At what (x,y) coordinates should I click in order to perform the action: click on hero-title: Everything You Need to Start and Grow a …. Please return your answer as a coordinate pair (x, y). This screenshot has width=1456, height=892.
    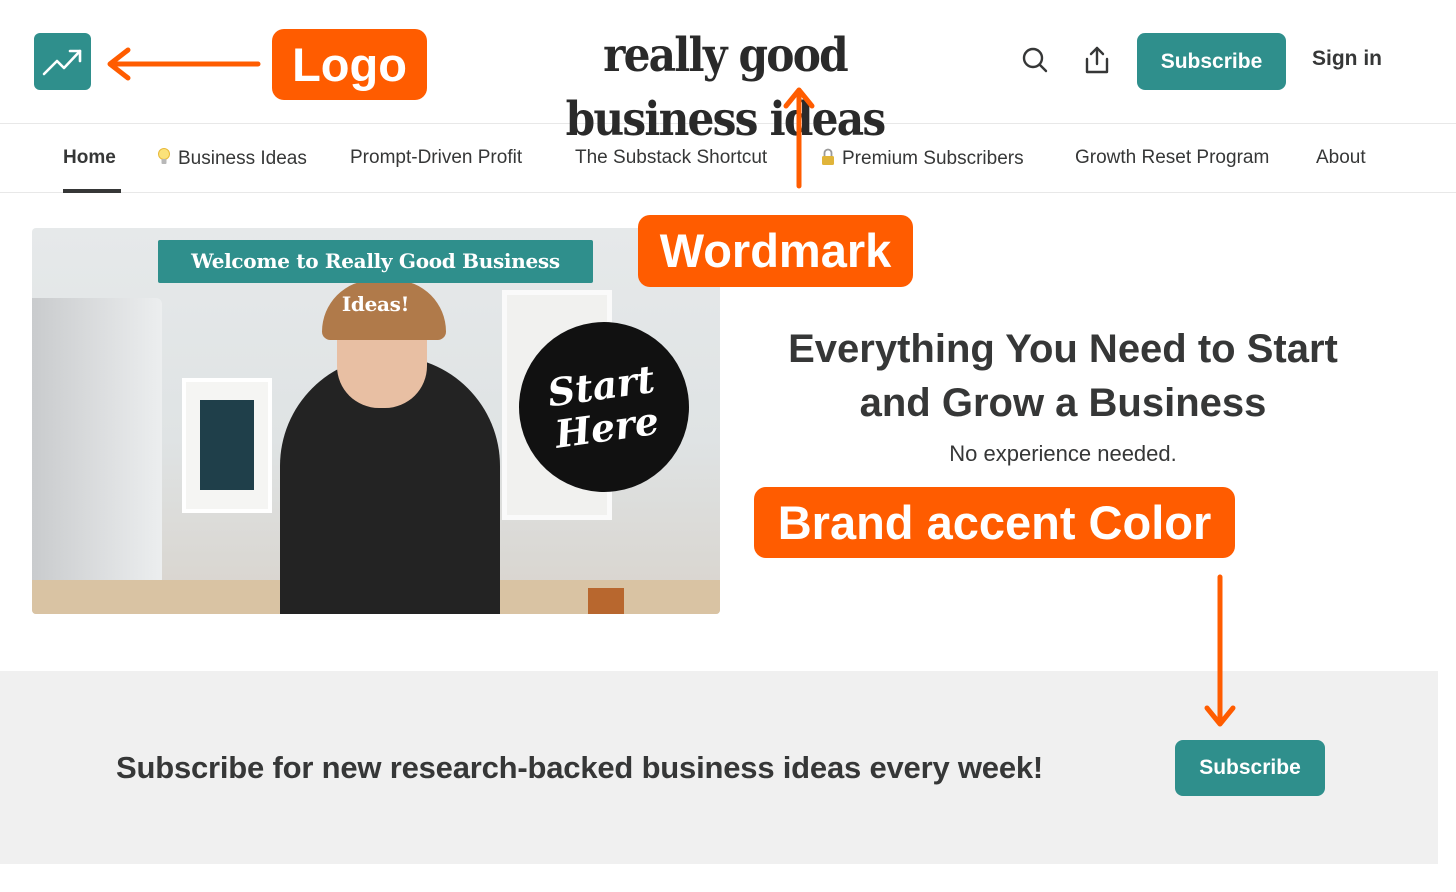
    Looking at the image, I should click on (1063, 376).